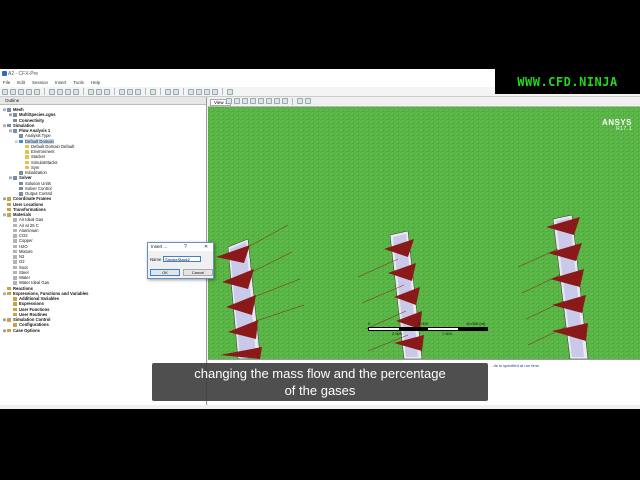 The image size is (640, 480). What do you see at coordinates (424, 102) in the screenshot?
I see `viewer-toolbar: View 1` at bounding box center [424, 102].